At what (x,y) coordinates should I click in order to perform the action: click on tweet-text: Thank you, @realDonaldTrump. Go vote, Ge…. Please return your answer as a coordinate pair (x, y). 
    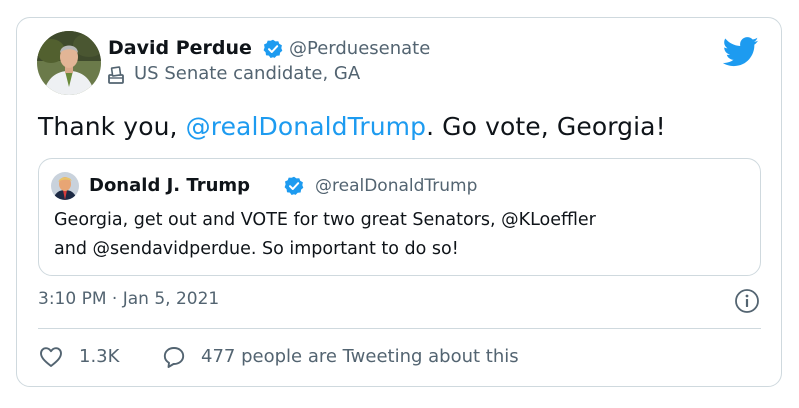
    Looking at the image, I should click on (352, 126).